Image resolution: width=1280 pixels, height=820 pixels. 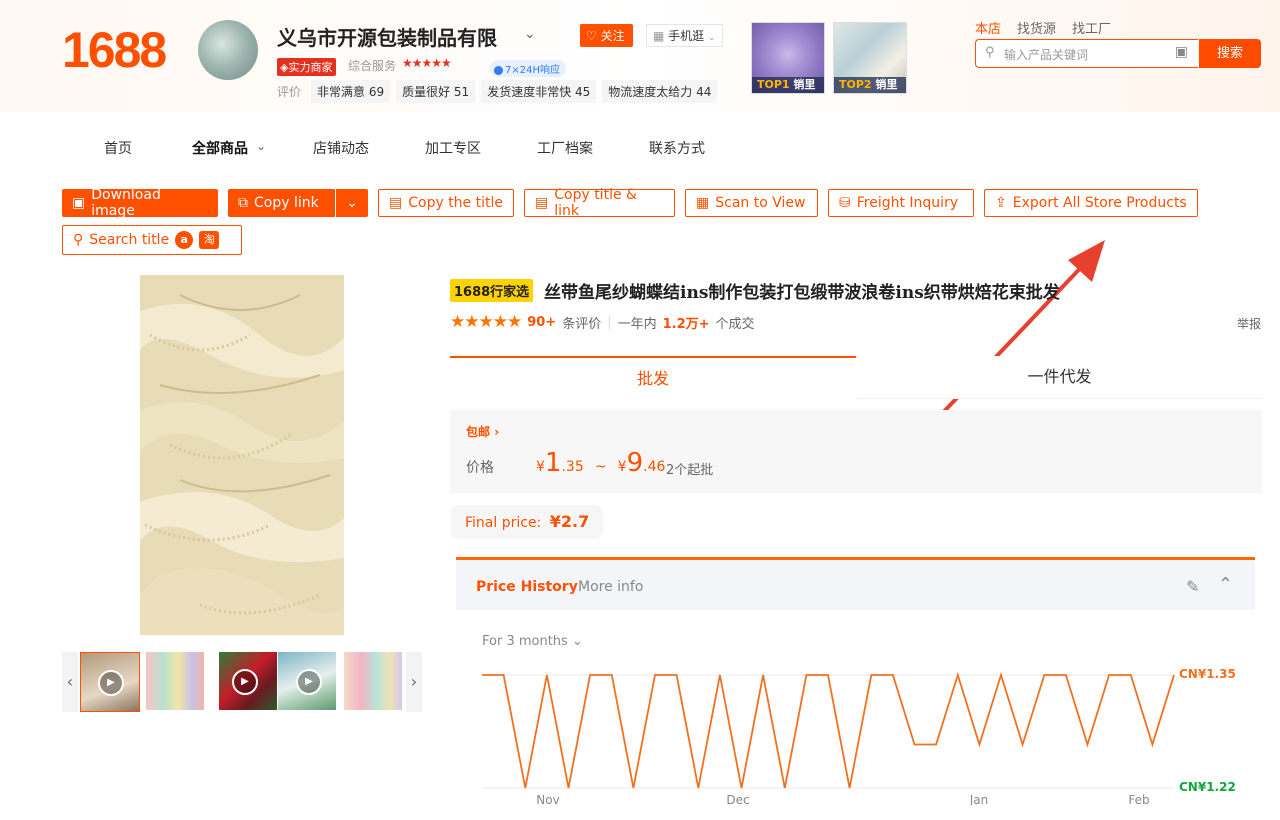 What do you see at coordinates (79, 203) in the screenshot?
I see `image-icon: ▣` at bounding box center [79, 203].